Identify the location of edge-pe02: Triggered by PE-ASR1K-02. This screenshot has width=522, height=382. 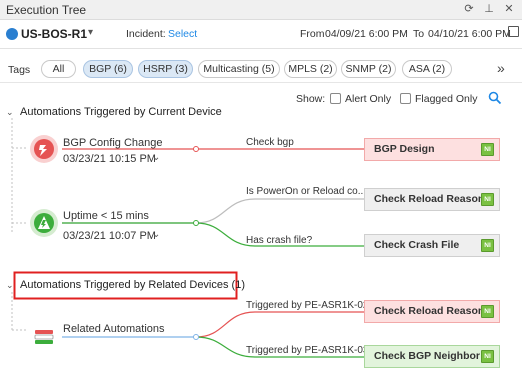
(307, 305).